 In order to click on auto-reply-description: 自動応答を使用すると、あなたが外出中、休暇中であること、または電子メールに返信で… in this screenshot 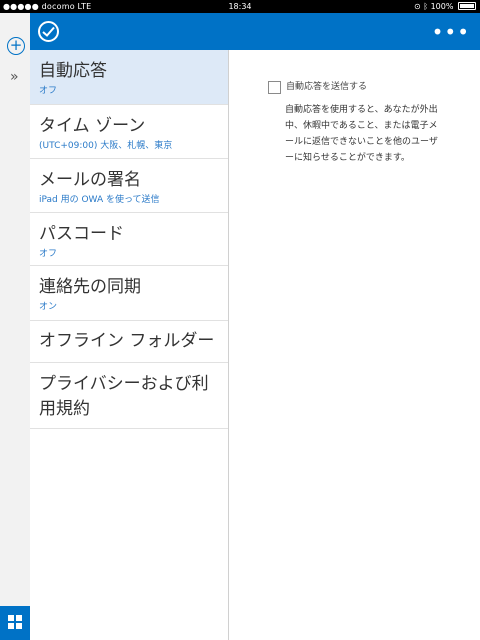, I will do `click(361, 134)`.